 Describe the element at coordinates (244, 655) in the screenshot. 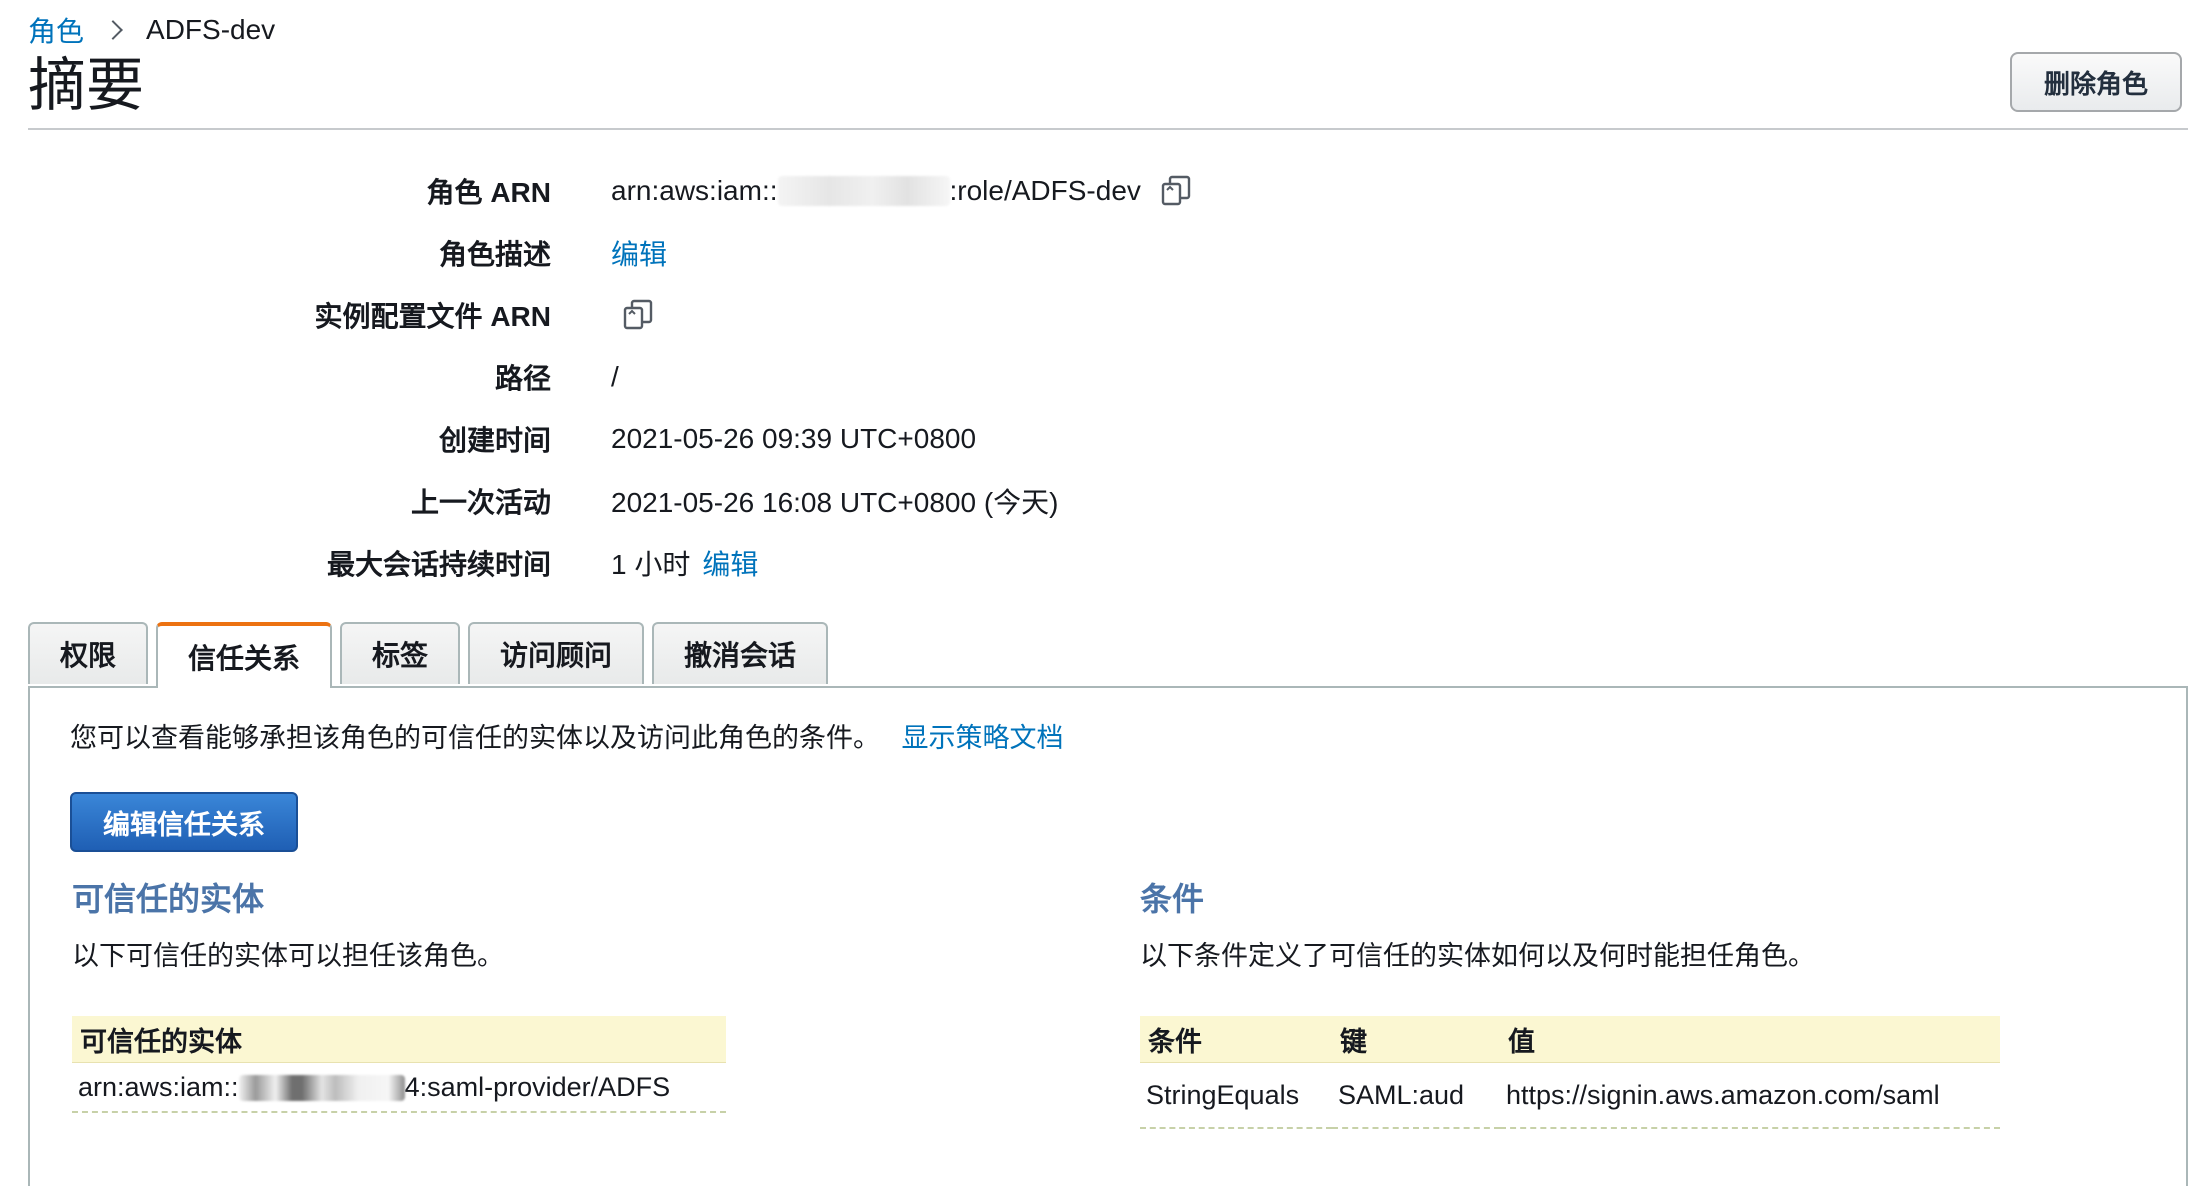

I see `tab-trust-relationships: 信任关系` at that location.